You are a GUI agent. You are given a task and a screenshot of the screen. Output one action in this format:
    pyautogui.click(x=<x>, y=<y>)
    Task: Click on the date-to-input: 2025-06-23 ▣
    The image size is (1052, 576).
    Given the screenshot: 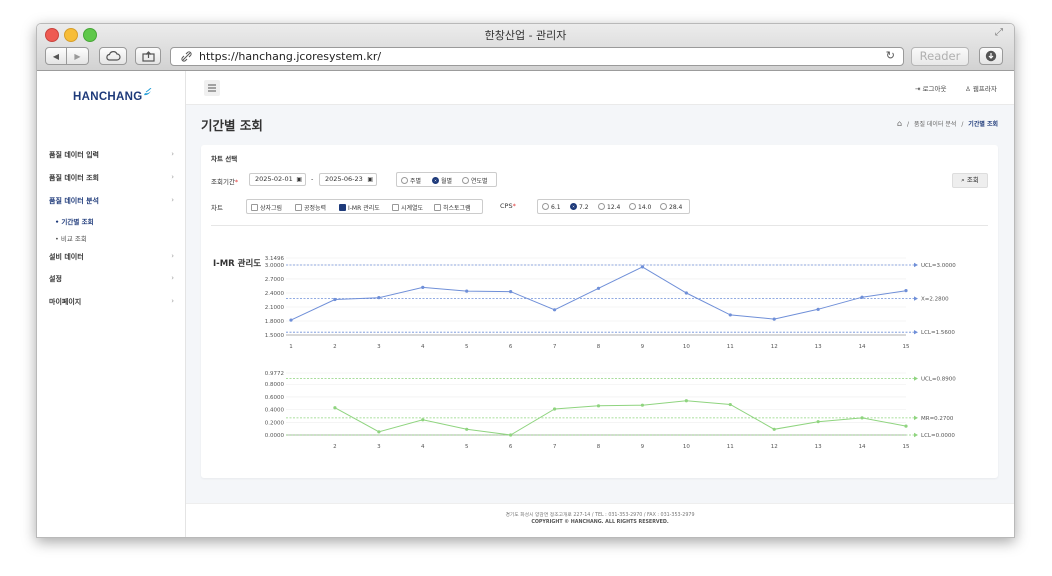 What is the action you would take?
    pyautogui.click(x=348, y=179)
    